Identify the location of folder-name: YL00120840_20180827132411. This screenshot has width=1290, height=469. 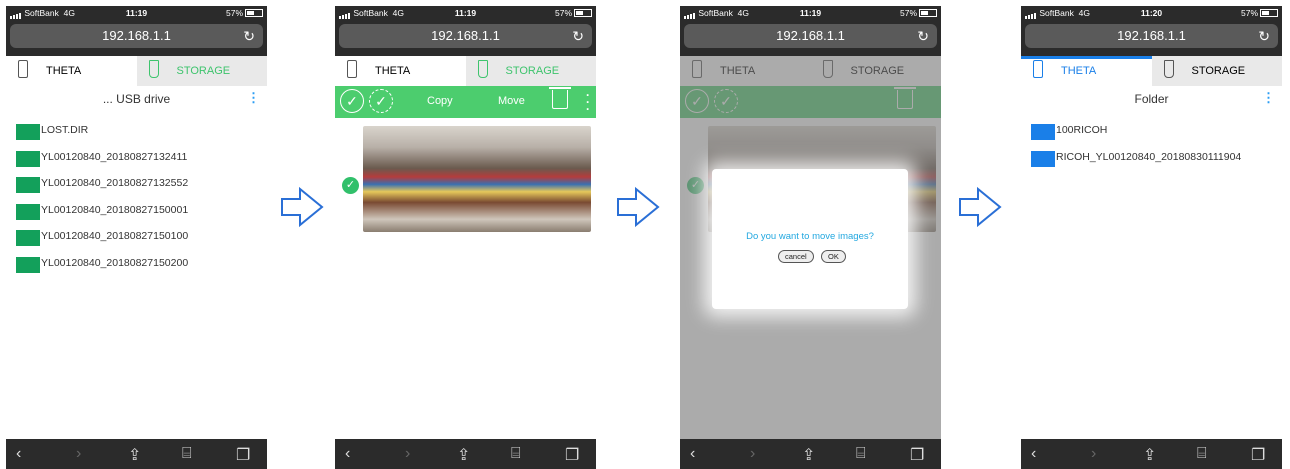
(114, 156).